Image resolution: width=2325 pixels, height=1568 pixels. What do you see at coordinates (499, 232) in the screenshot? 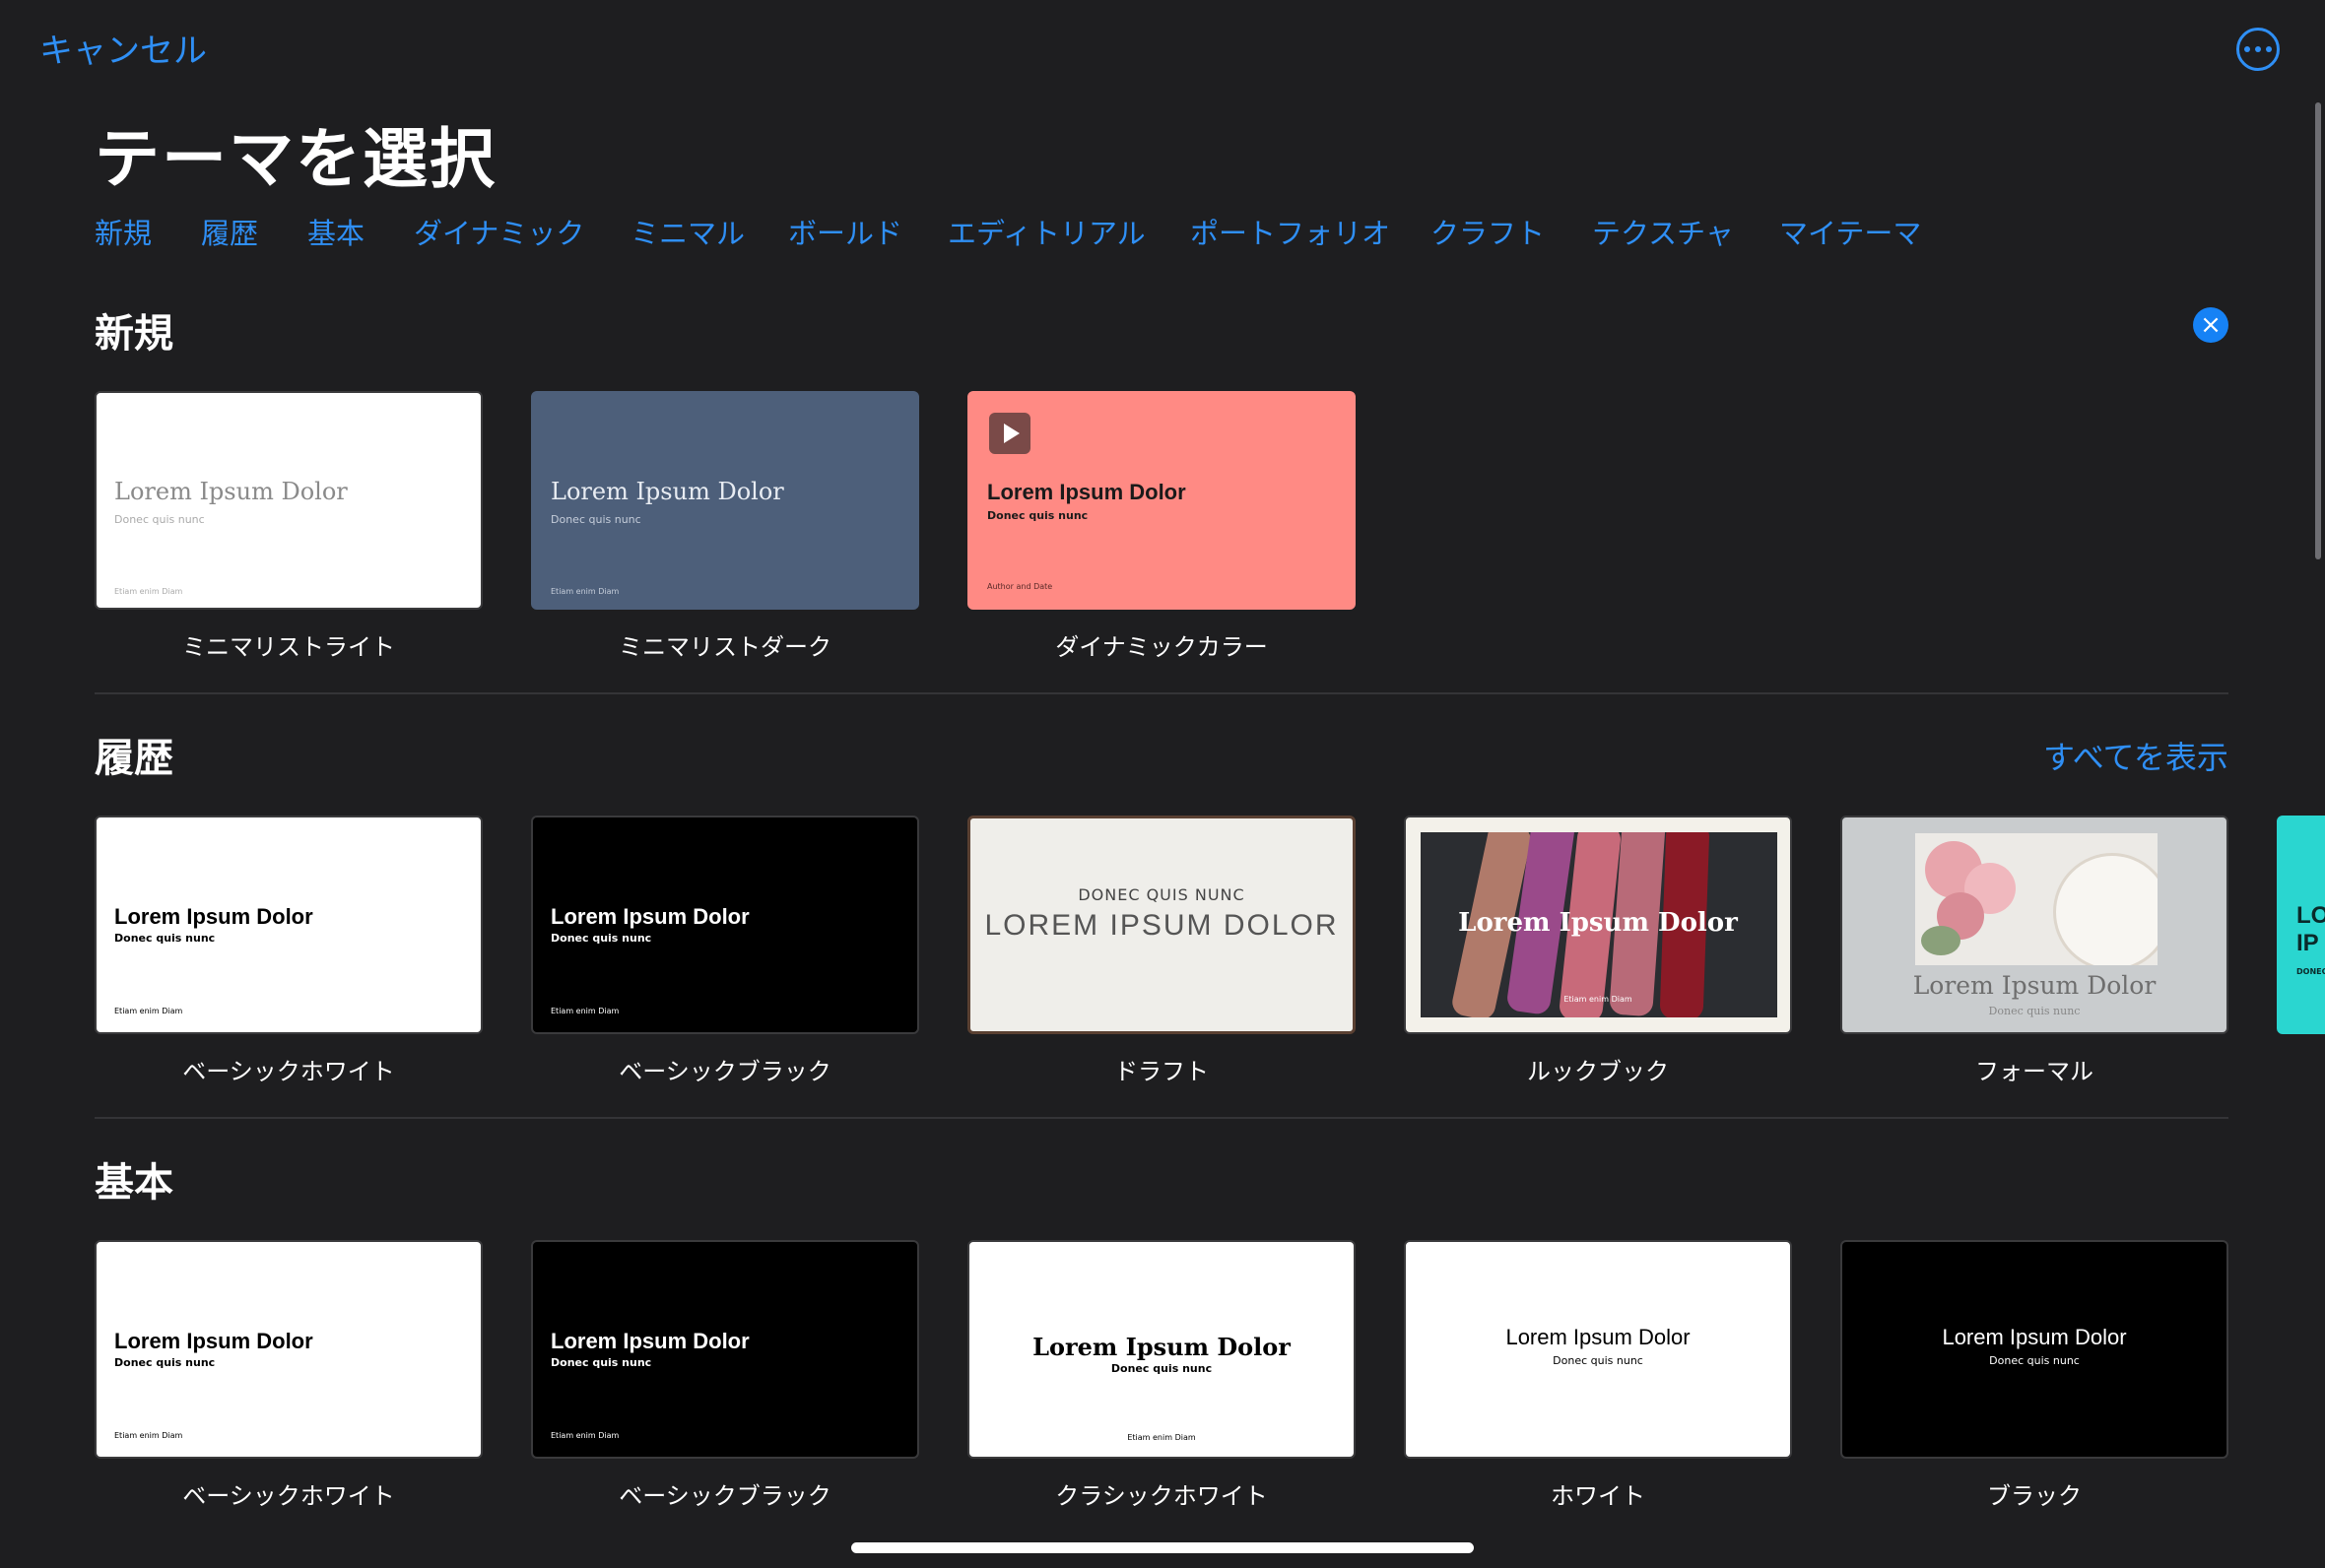
I see `tab-dynamic: ダイナミック` at bounding box center [499, 232].